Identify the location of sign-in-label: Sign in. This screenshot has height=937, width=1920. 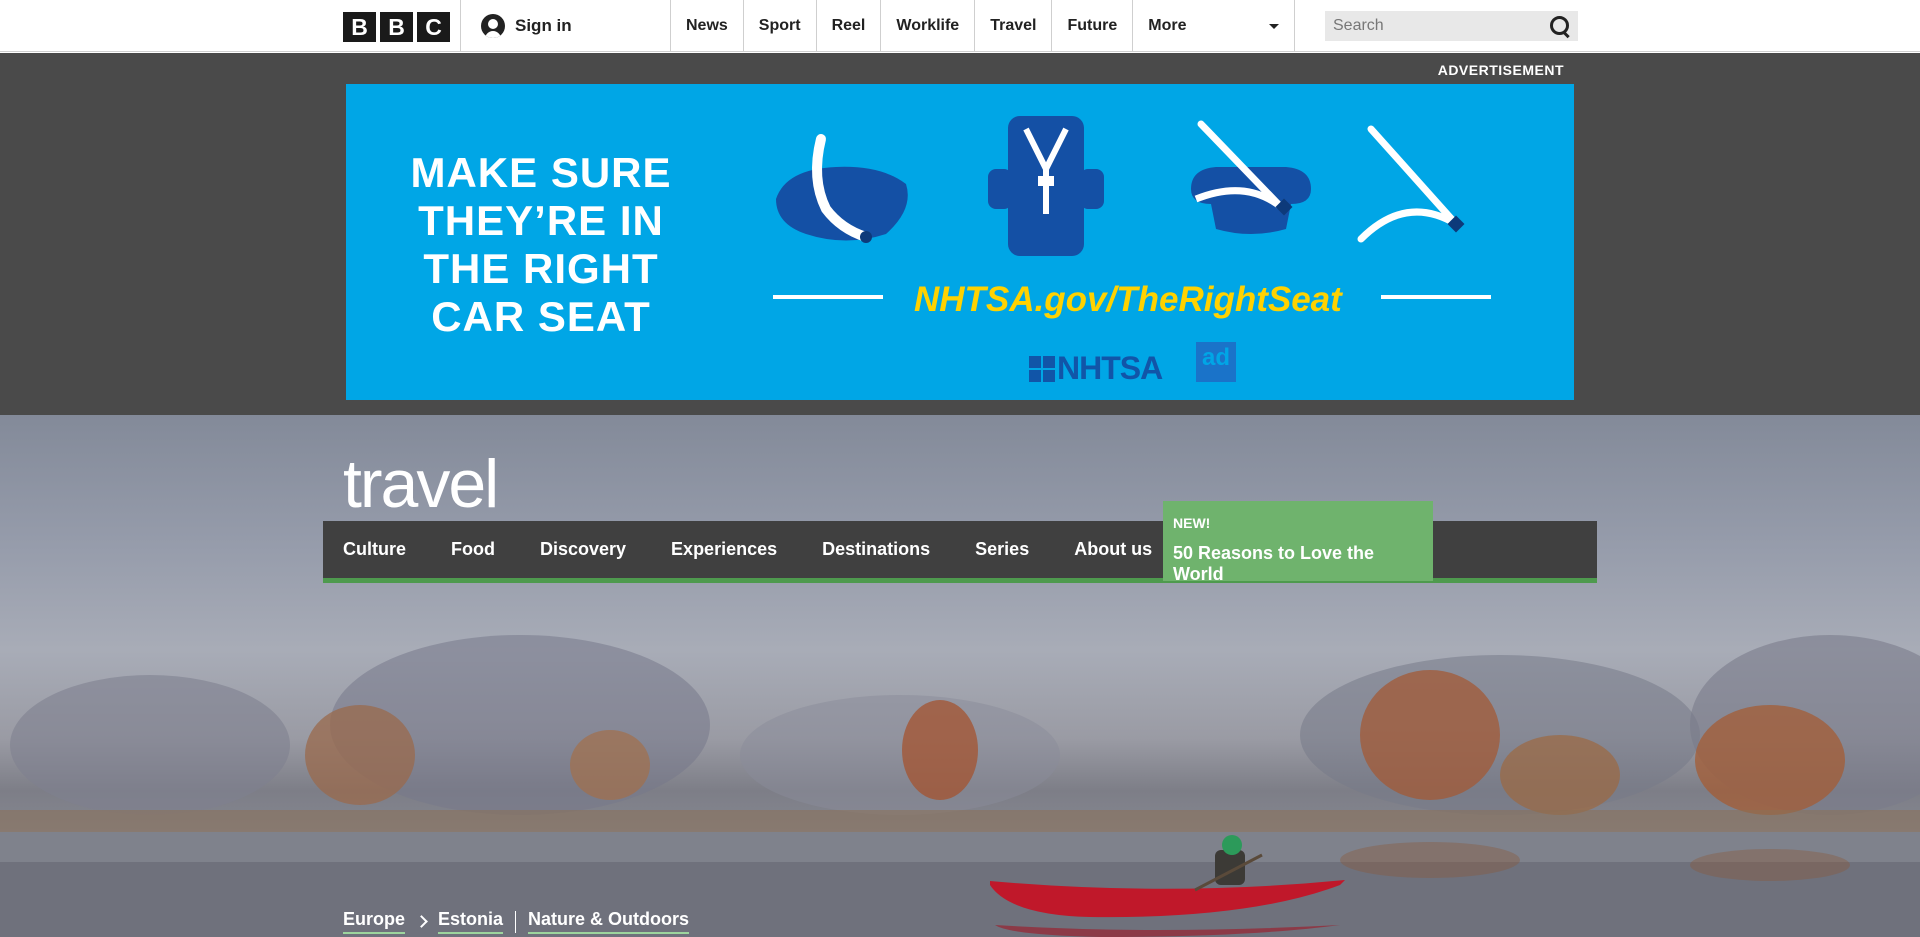
(543, 25).